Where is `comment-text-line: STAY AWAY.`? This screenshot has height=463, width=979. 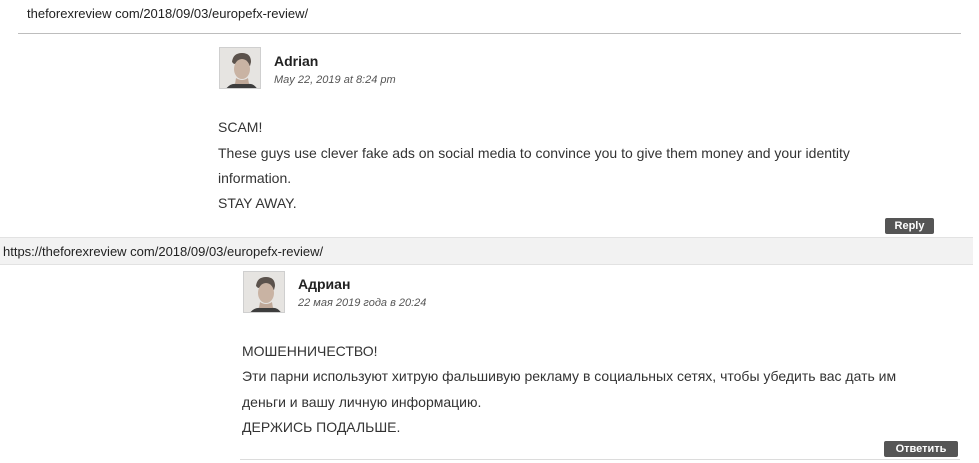 comment-text-line: STAY AWAY. is located at coordinates (257, 203).